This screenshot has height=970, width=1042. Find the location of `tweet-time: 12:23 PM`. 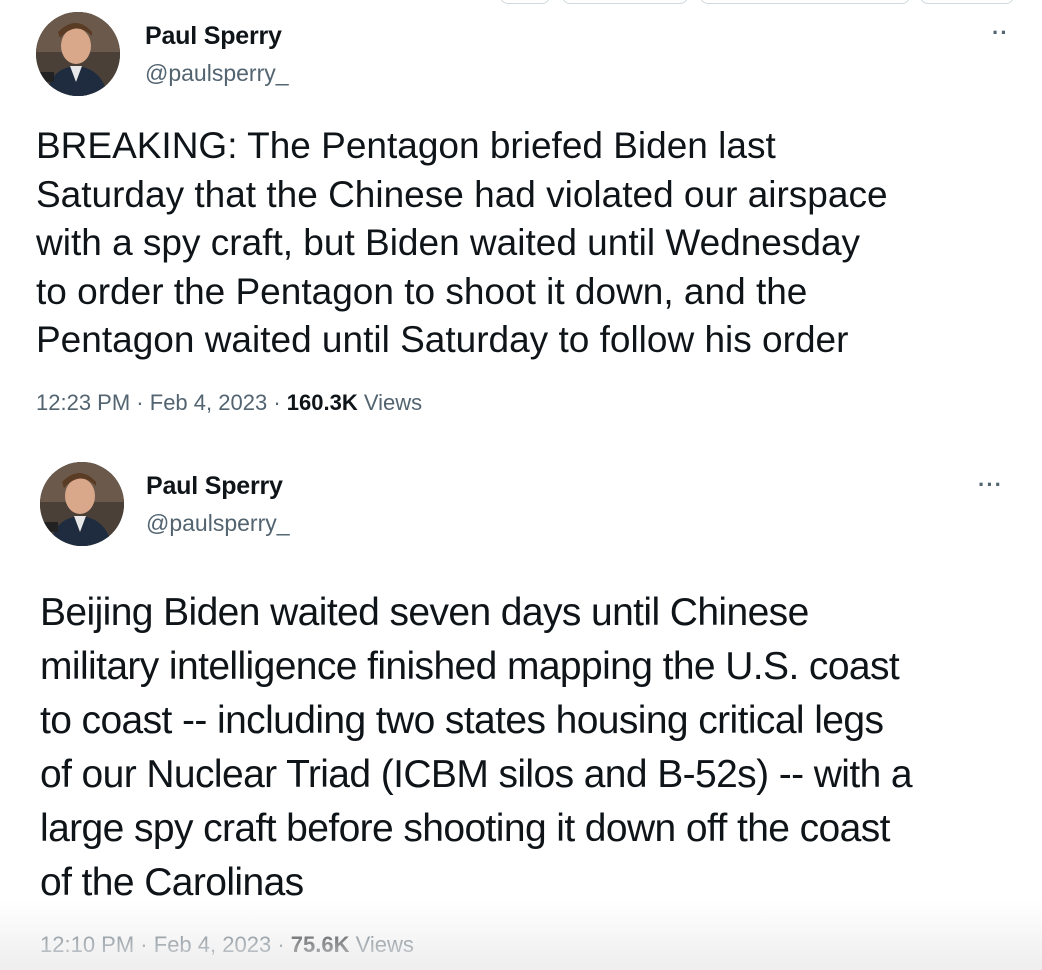

tweet-time: 12:23 PM is located at coordinates (83, 402).